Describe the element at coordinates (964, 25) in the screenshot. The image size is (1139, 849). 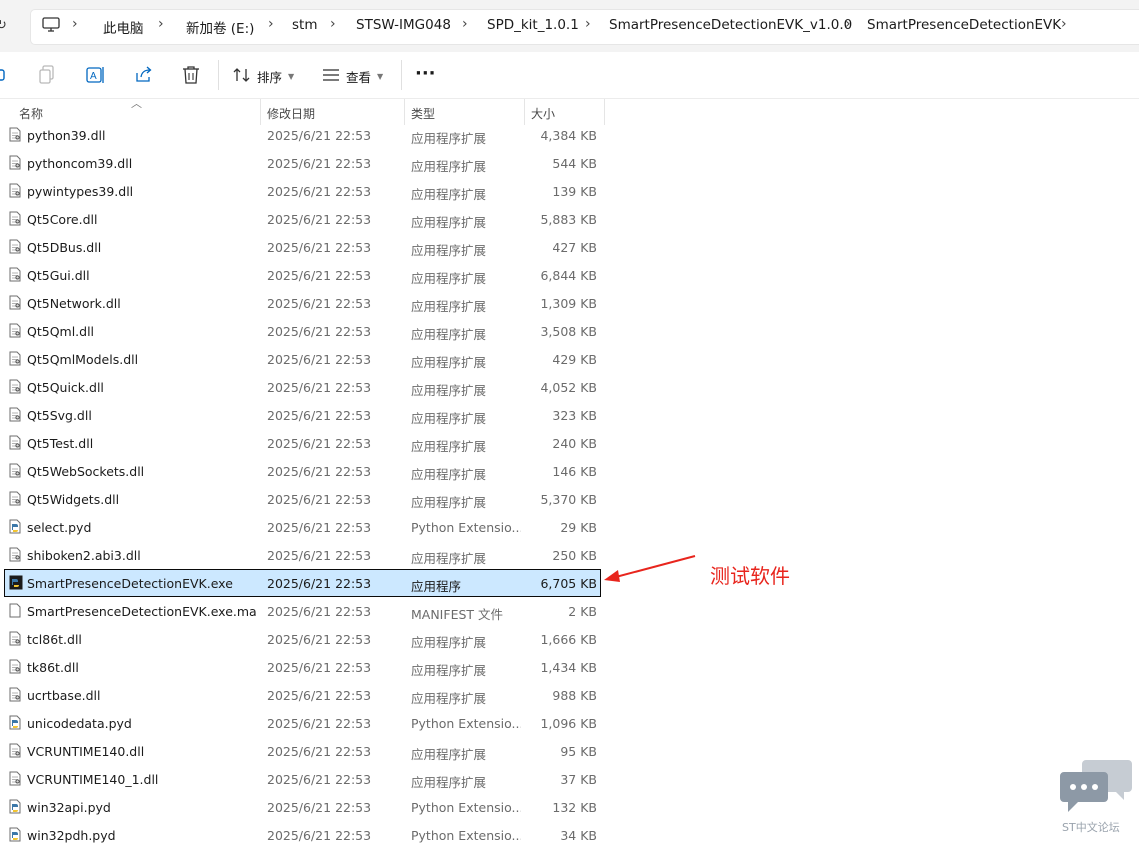
I see `breadcrumb-evk-folder: SmartPresenceDetectionEVK` at that location.